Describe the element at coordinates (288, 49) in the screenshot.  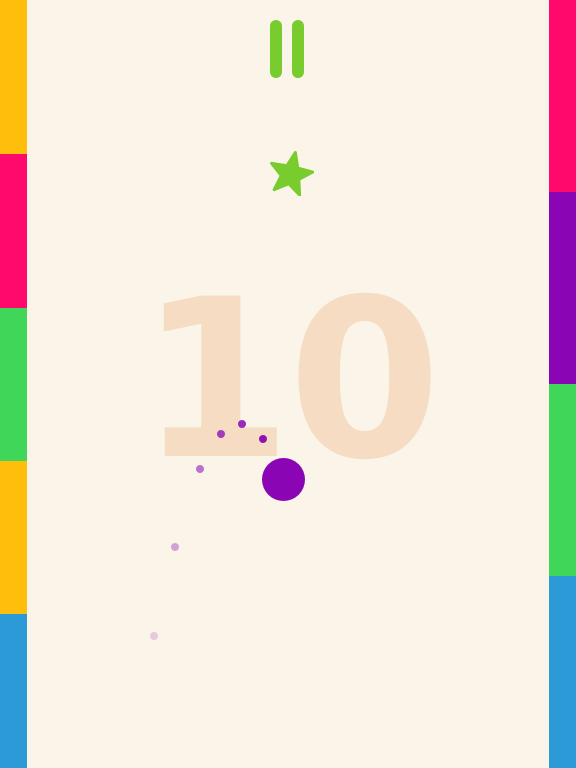
I see `pause-button` at that location.